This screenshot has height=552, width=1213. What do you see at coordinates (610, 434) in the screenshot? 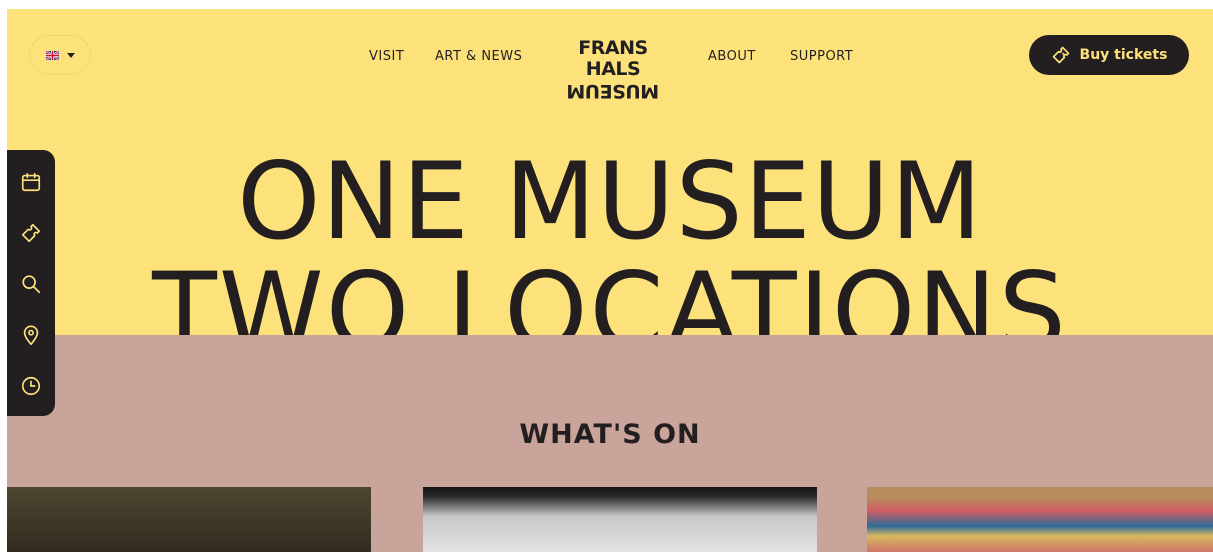
I see `whats-on-title: WHAT'S ON` at bounding box center [610, 434].